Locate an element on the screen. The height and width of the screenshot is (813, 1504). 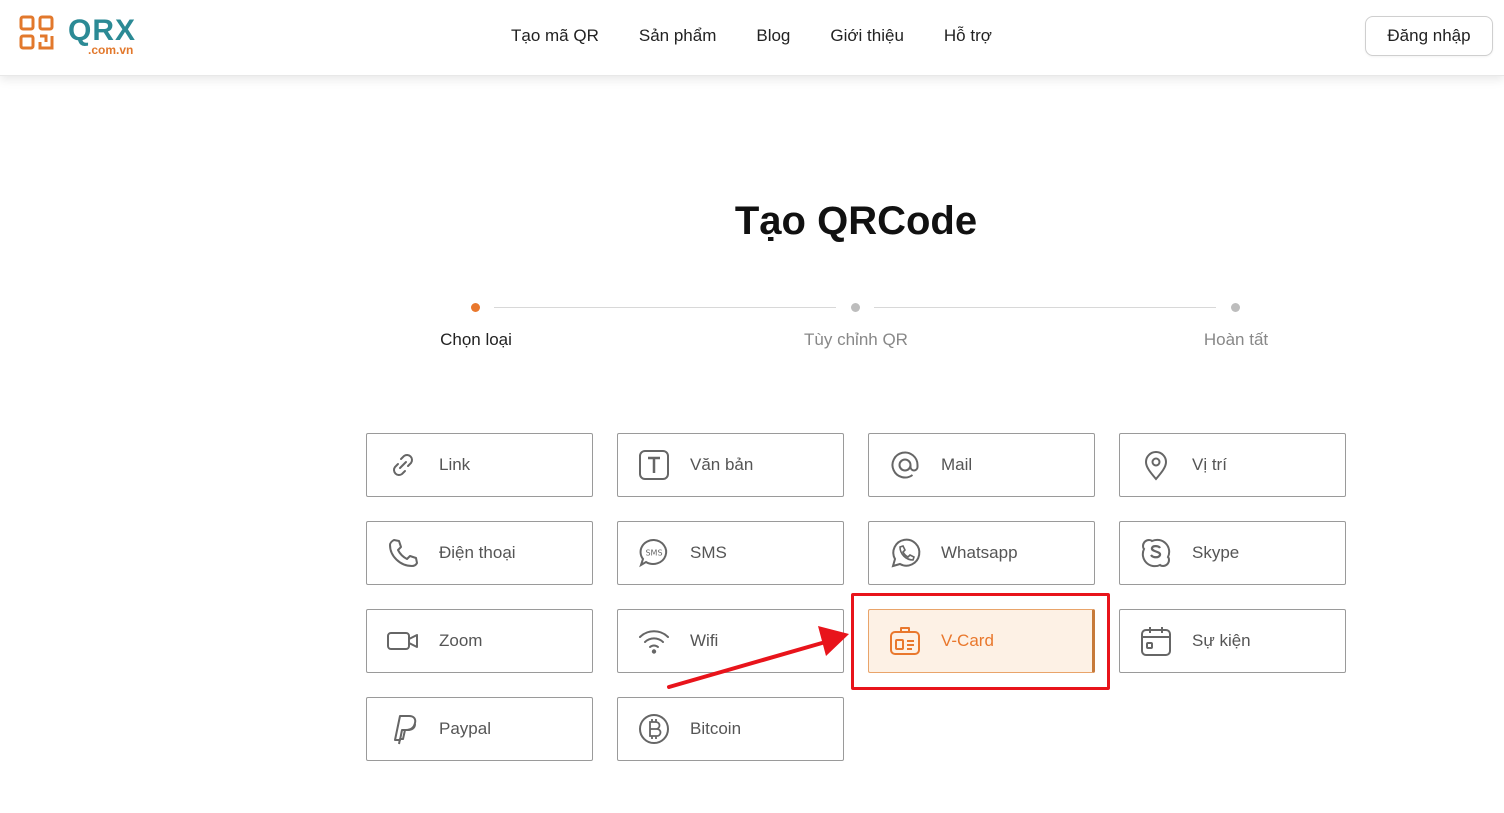
type-label: Sự kiện is located at coordinates (1221, 640).